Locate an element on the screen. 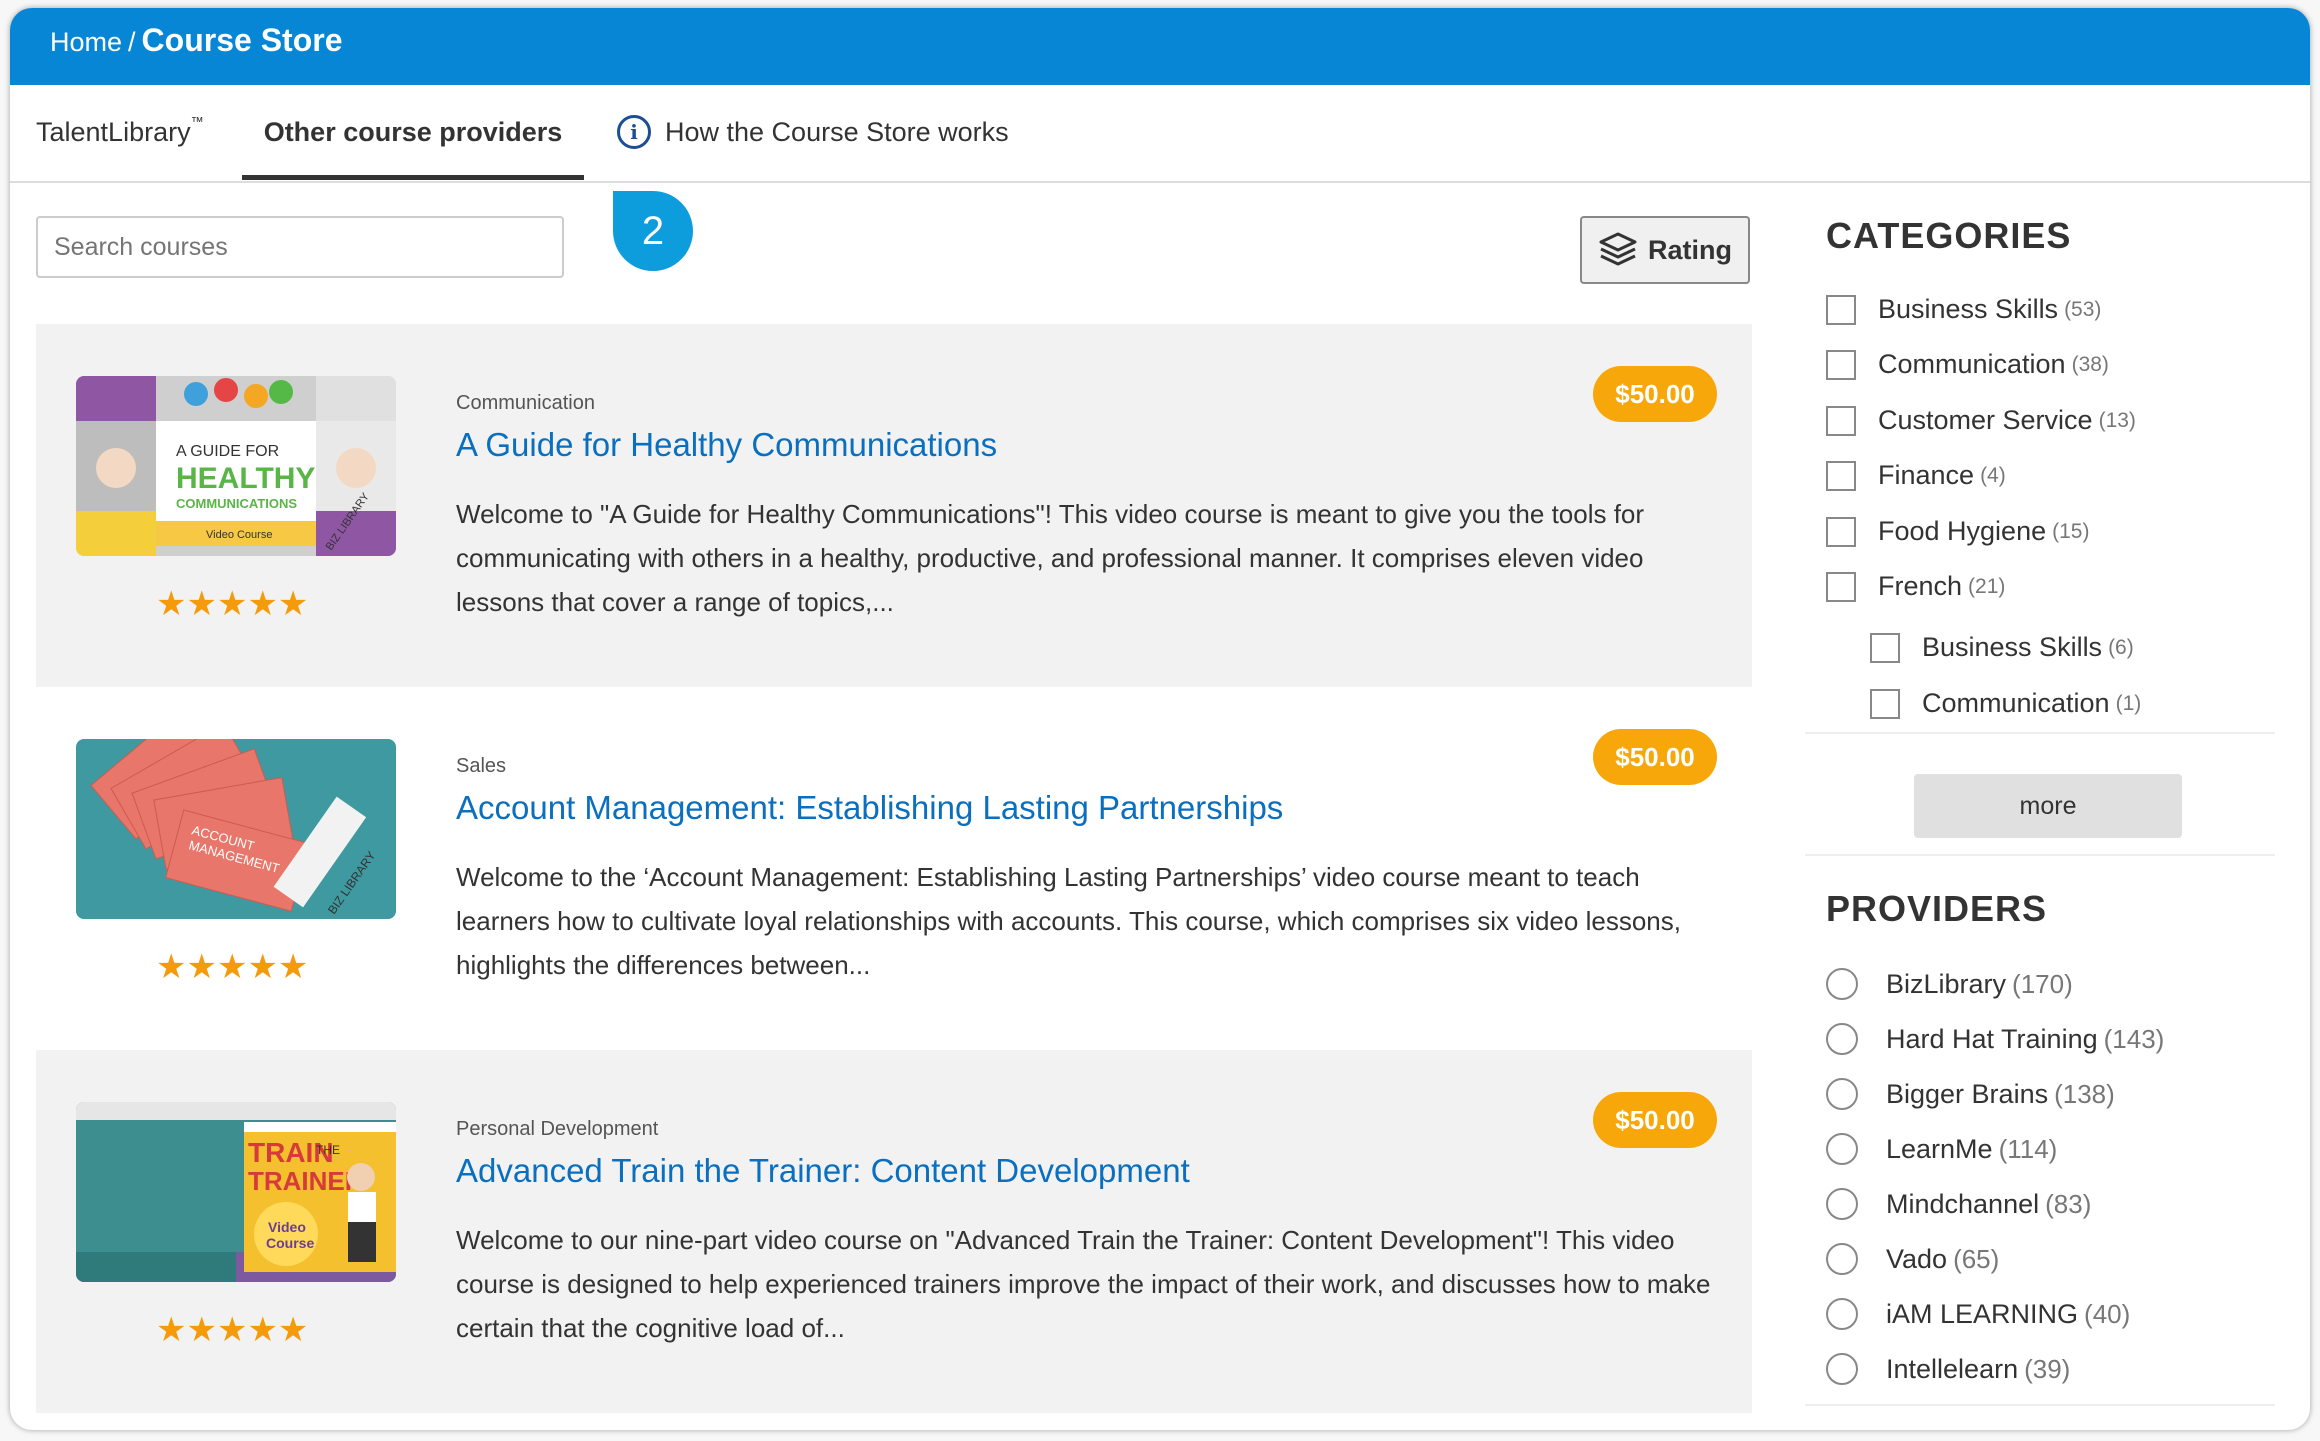 The height and width of the screenshot is (1441, 2320). course-category: Sales is located at coordinates (481, 766).